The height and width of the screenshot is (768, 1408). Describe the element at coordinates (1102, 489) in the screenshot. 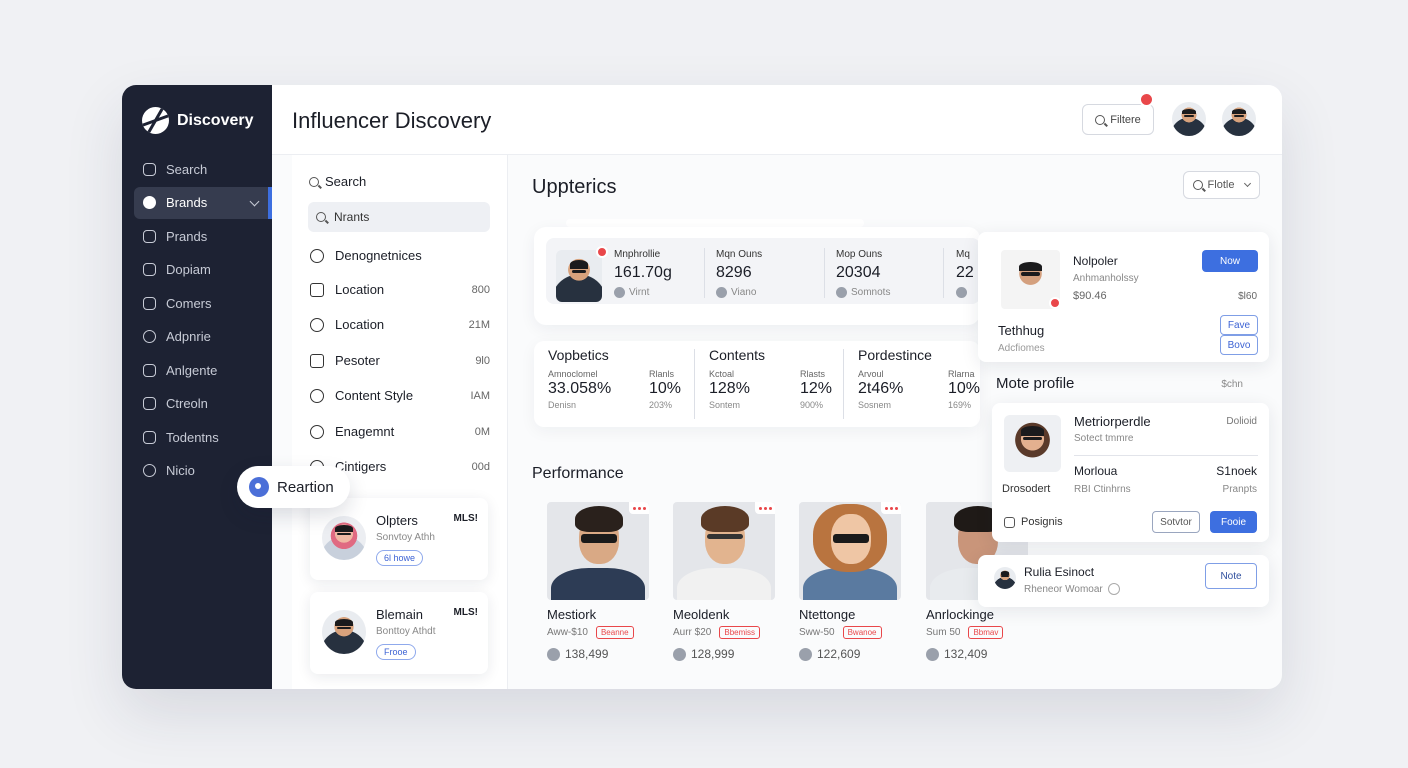

I see `profile-row-sub: RBI Ctinhrns` at that location.